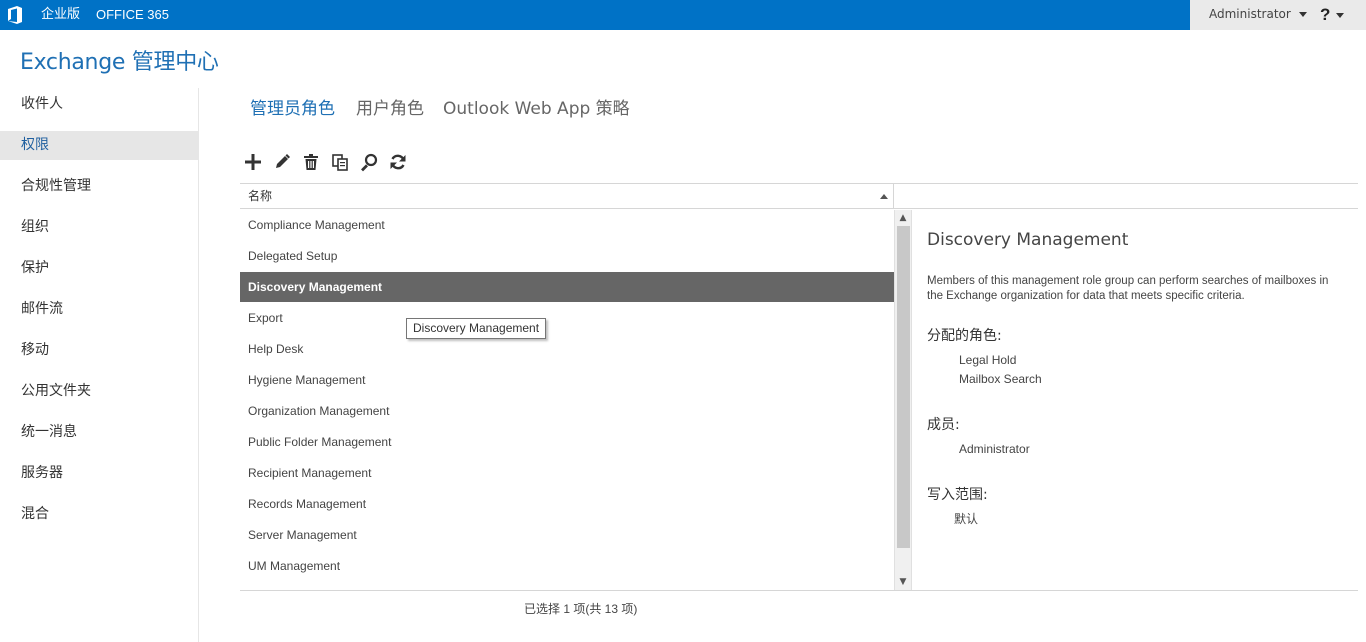 The image size is (1366, 642). Describe the element at coordinates (15, 15) in the screenshot. I see `office-logo-icon` at that location.